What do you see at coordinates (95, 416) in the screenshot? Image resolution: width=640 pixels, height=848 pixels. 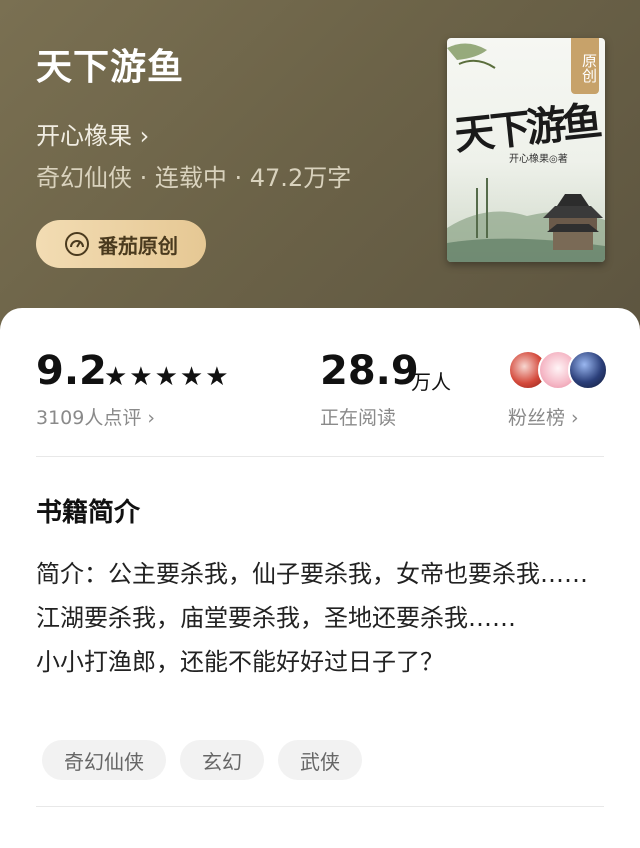 I see `reviews-link: 3109人点评 ›` at bounding box center [95, 416].